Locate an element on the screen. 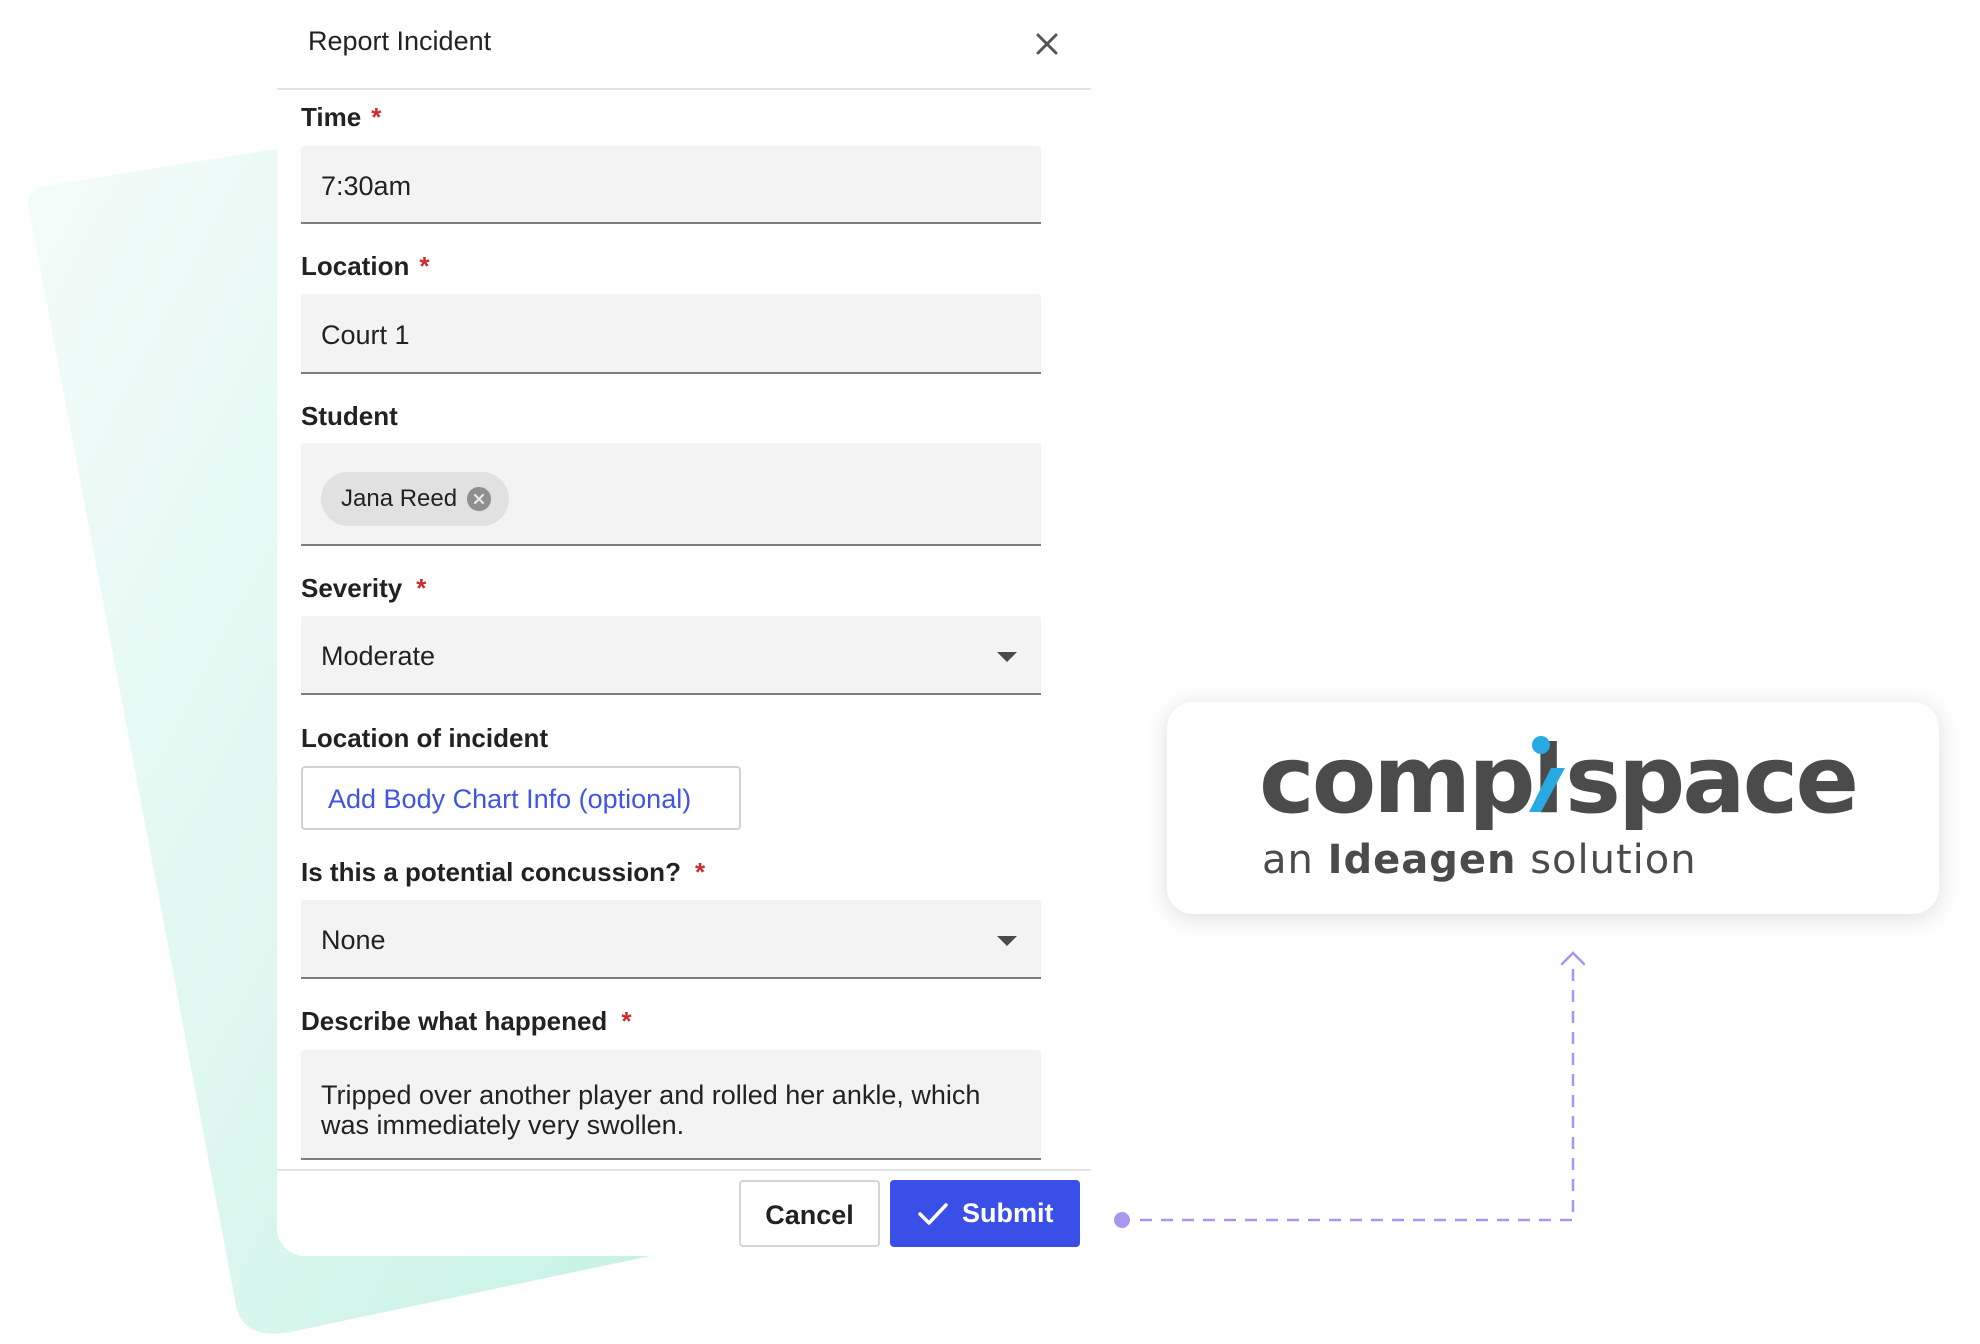 Image resolution: width=1980 pixels, height=1344 pixels. severity-label: Severity * is located at coordinates (363, 588).